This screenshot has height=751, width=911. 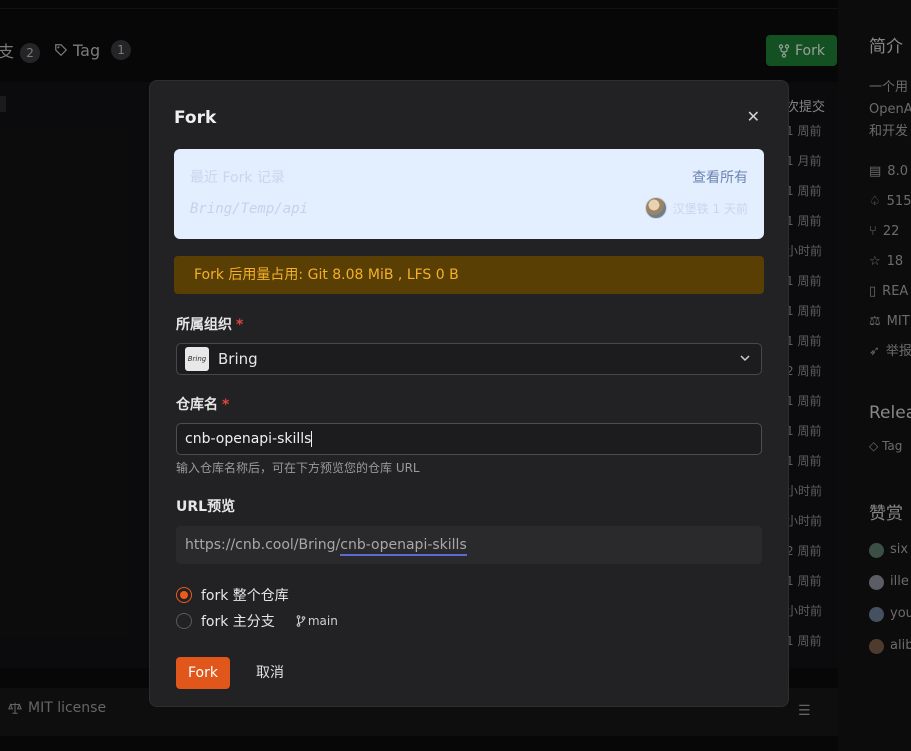 I want to click on recent-forks-title: 最近 Fork 记录, so click(x=237, y=178).